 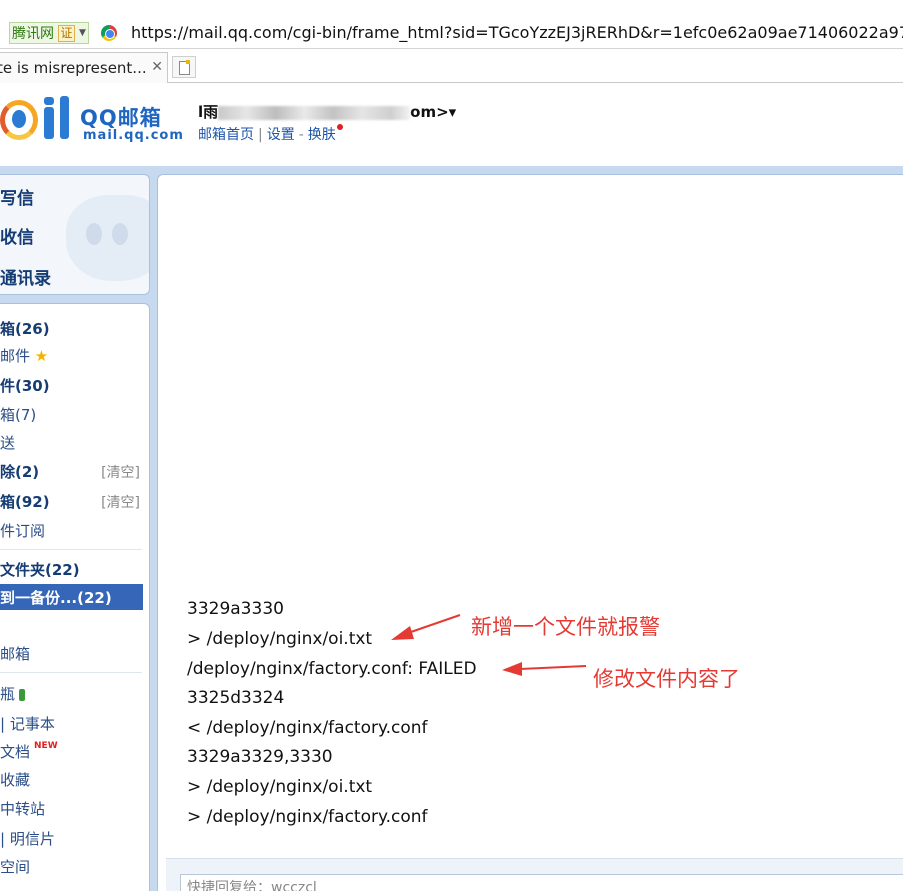 What do you see at coordinates (22, 808) in the screenshot?
I see `file-transfer-link: 中转站` at bounding box center [22, 808].